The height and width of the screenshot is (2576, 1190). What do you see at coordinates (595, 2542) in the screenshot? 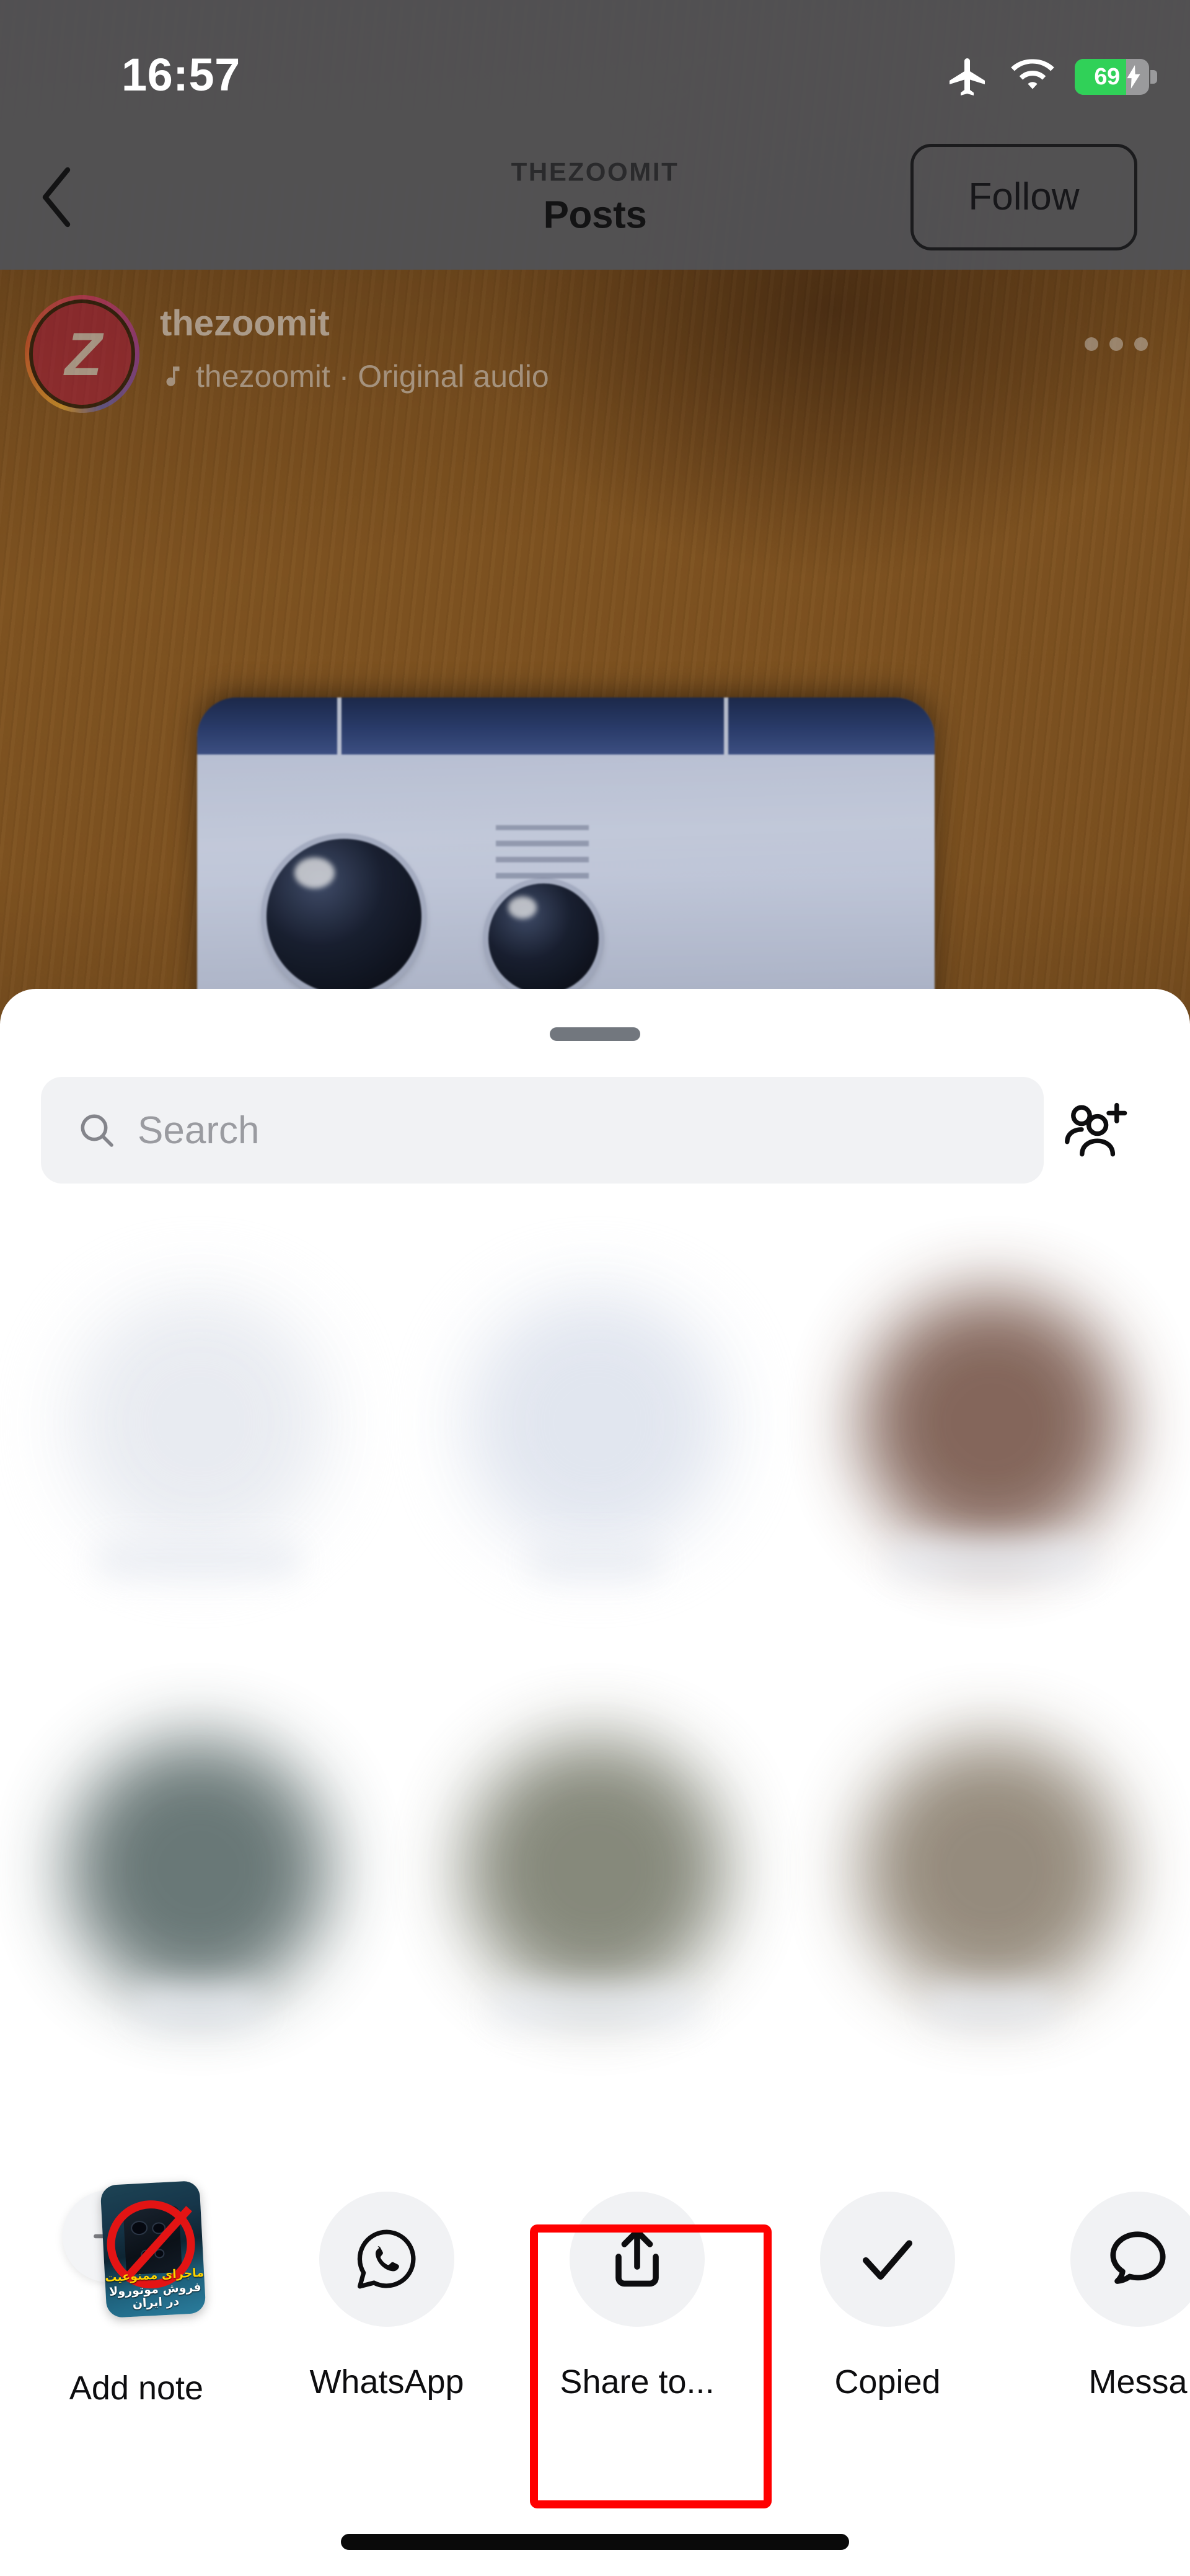
I see `home-indicator` at bounding box center [595, 2542].